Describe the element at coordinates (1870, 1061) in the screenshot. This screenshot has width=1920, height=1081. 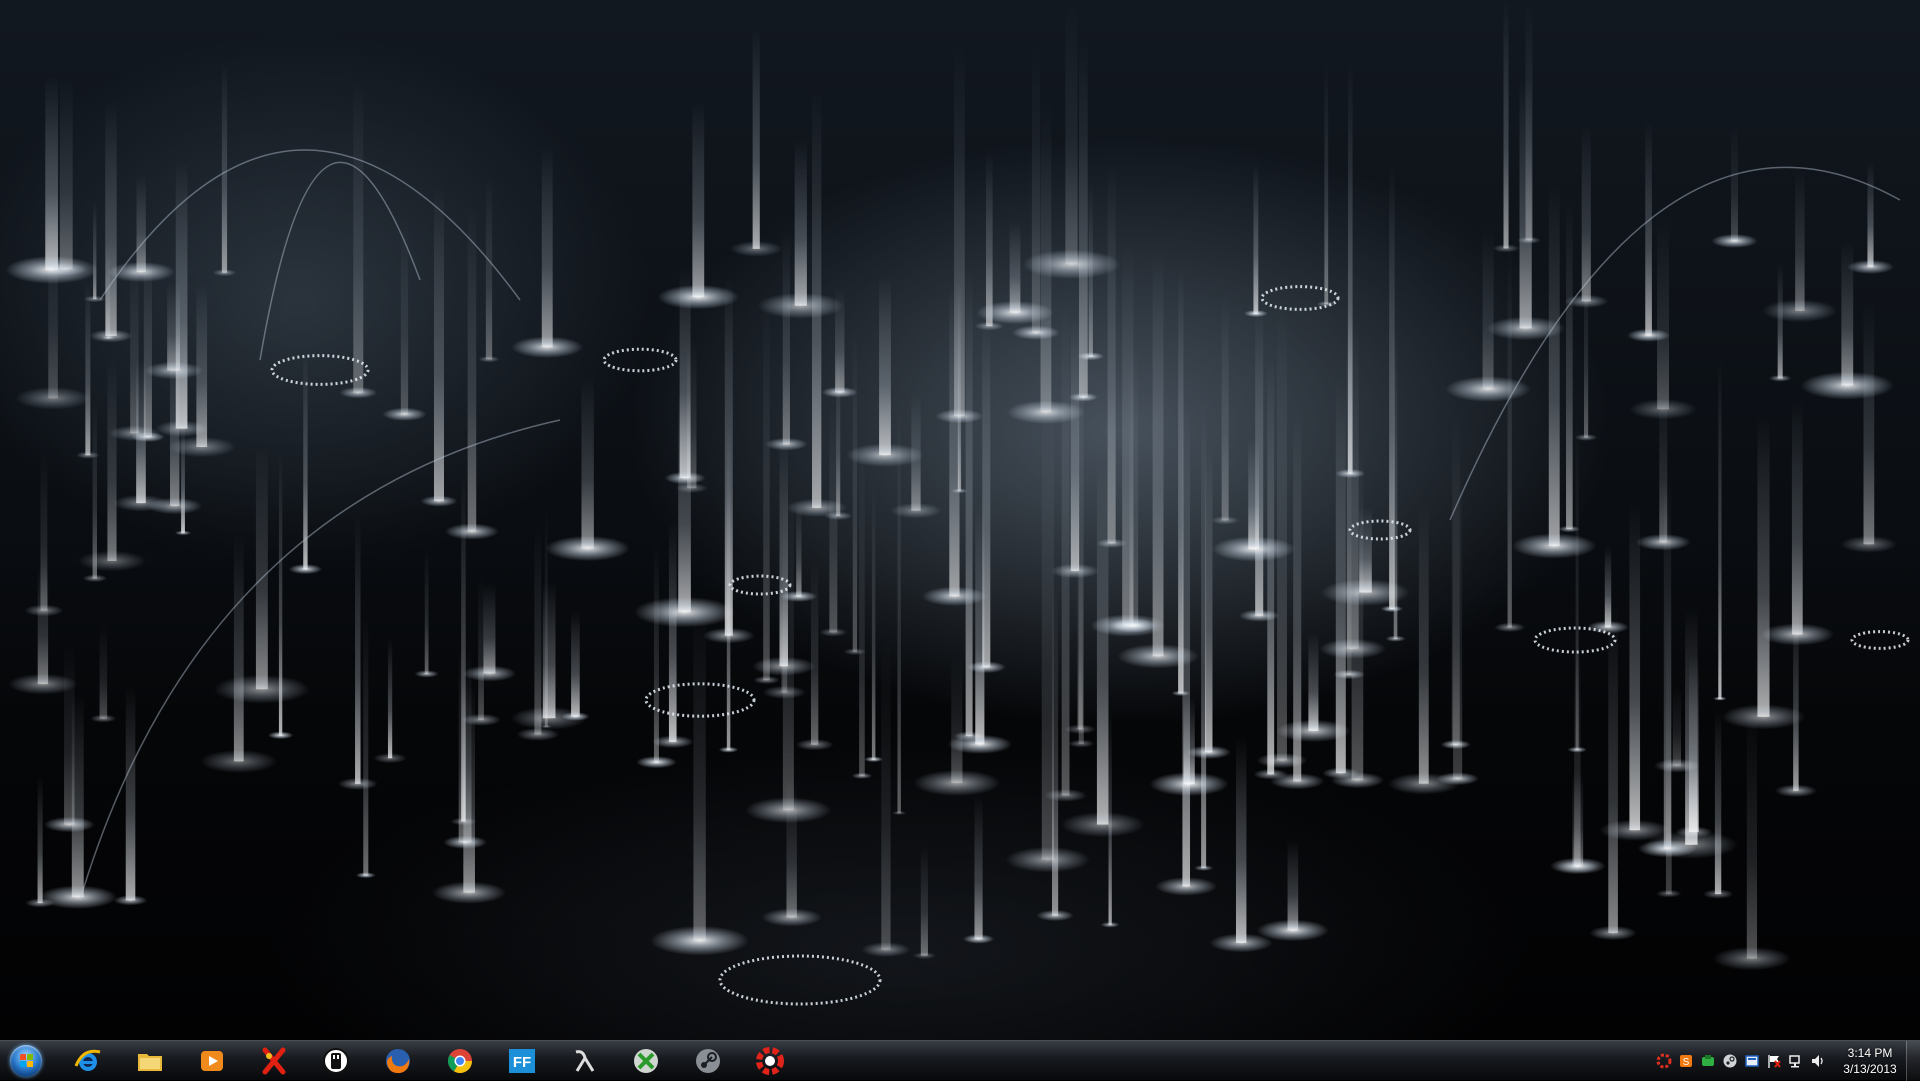
I see `clock: 3:14 PM 3/13/2013` at that location.